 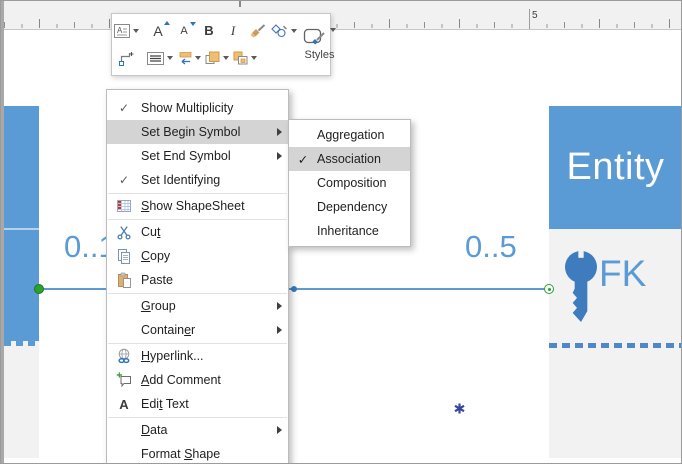 What do you see at coordinates (39, 289) in the screenshot?
I see `connector-begin-point` at bounding box center [39, 289].